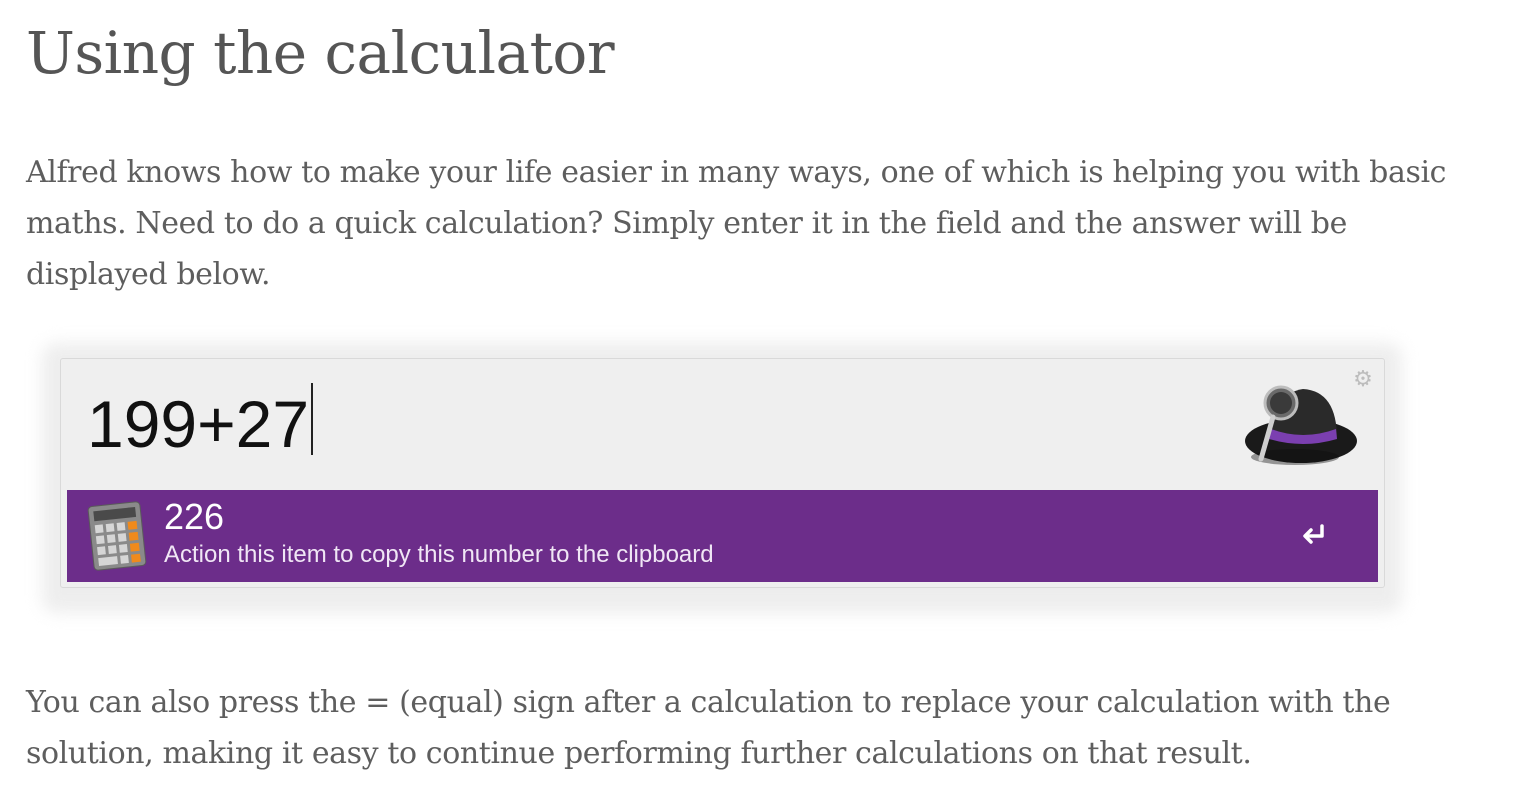 This screenshot has width=1527, height=805. I want to click on return-key-icon, so click(1313, 534).